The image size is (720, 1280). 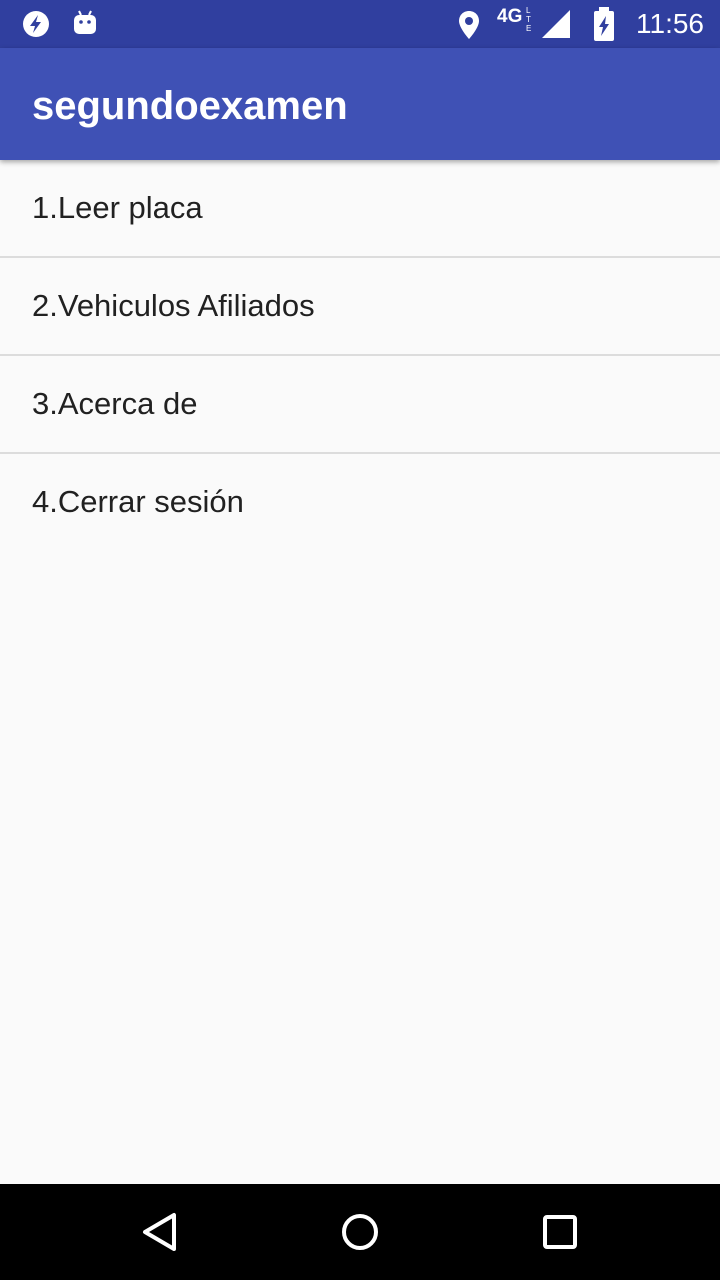 I want to click on status-bar: 4G LTE 11:56, so click(x=360, y=24).